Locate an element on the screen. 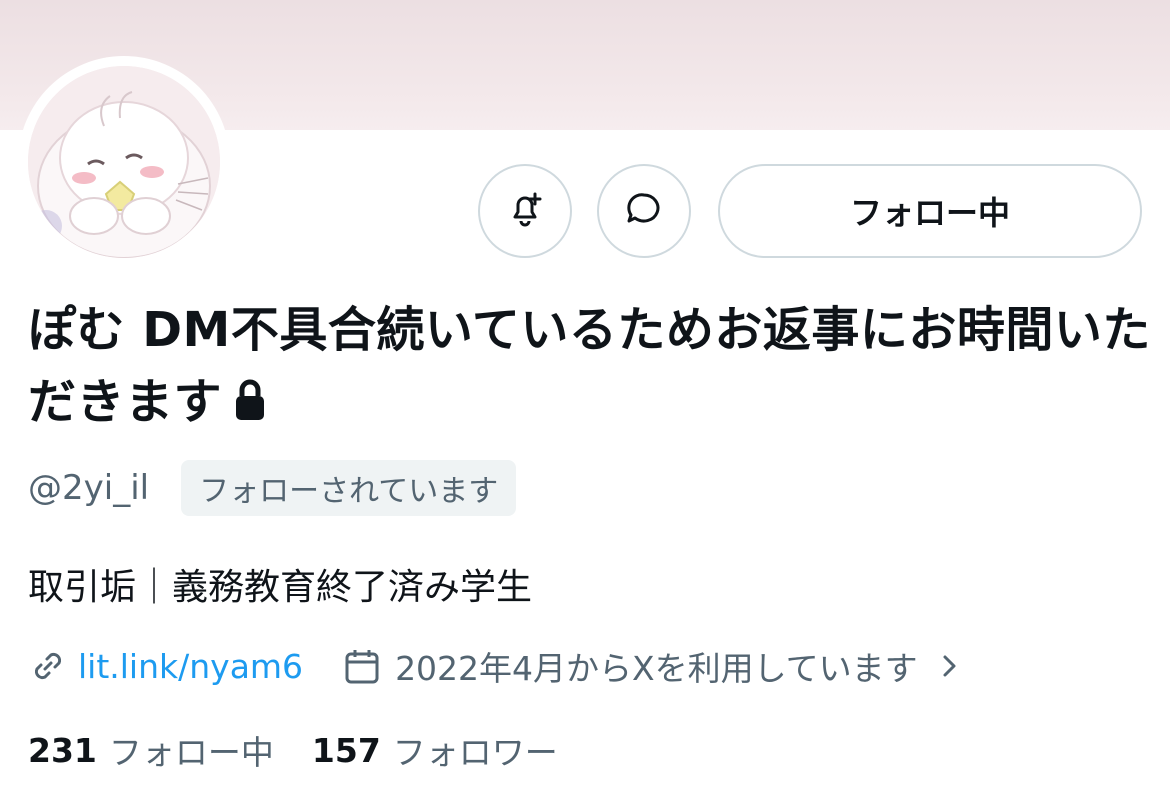 The width and height of the screenshot is (1170, 798). follows-you-badge: フォローされています is located at coordinates (349, 488).